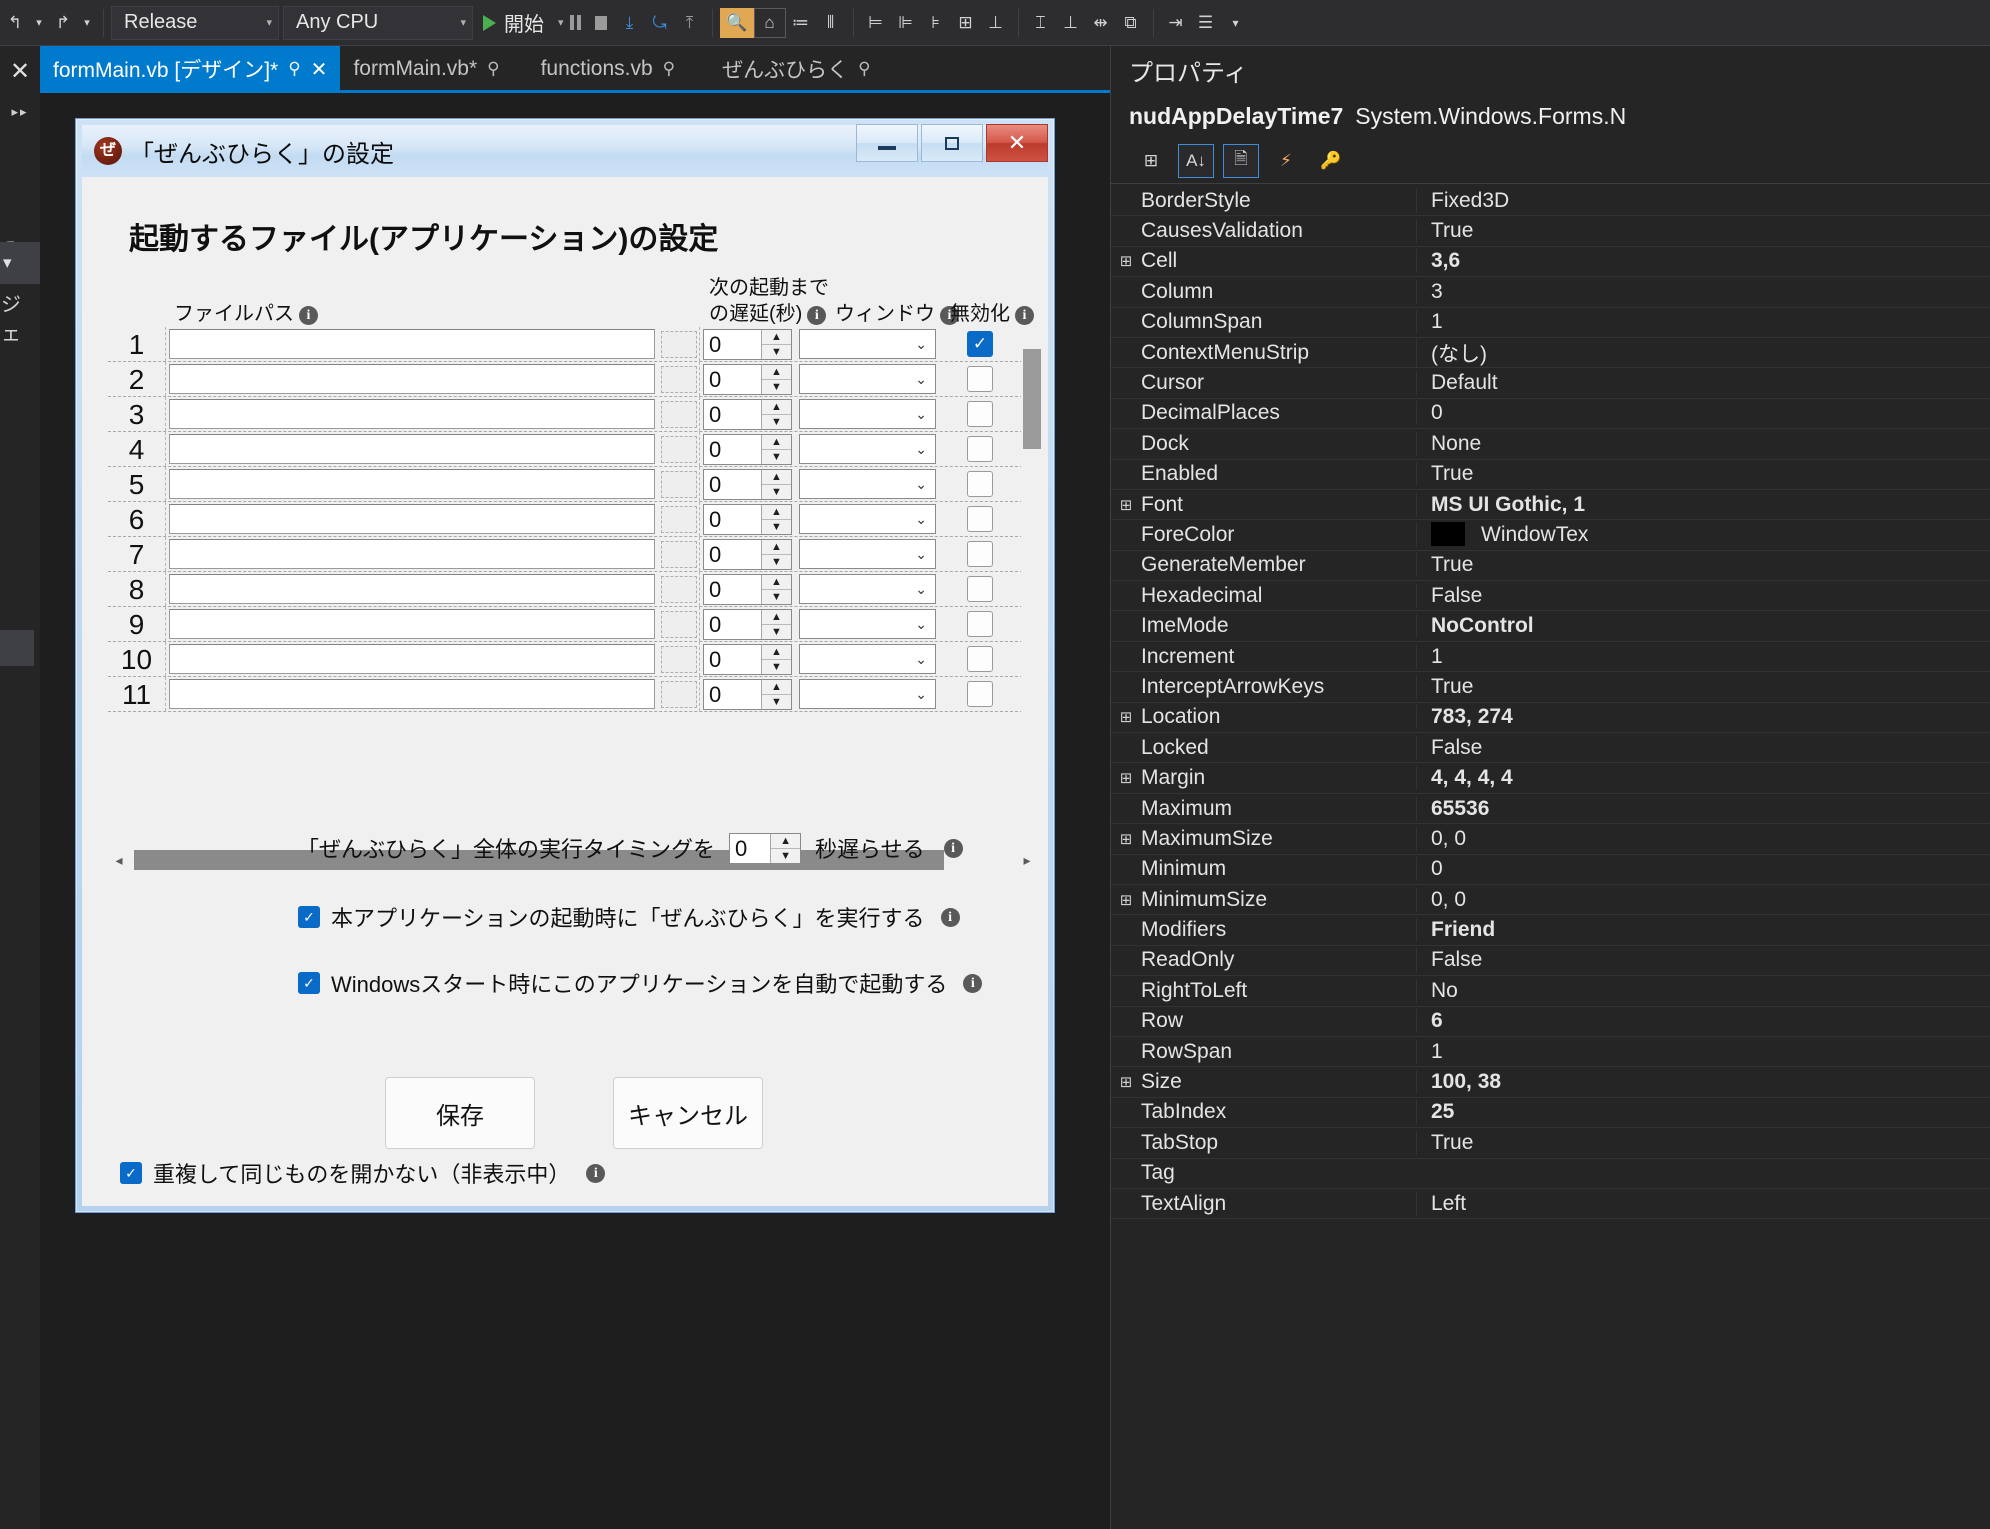 The image size is (1990, 1529). Describe the element at coordinates (1703, 595) in the screenshot. I see `property-value: False` at that location.